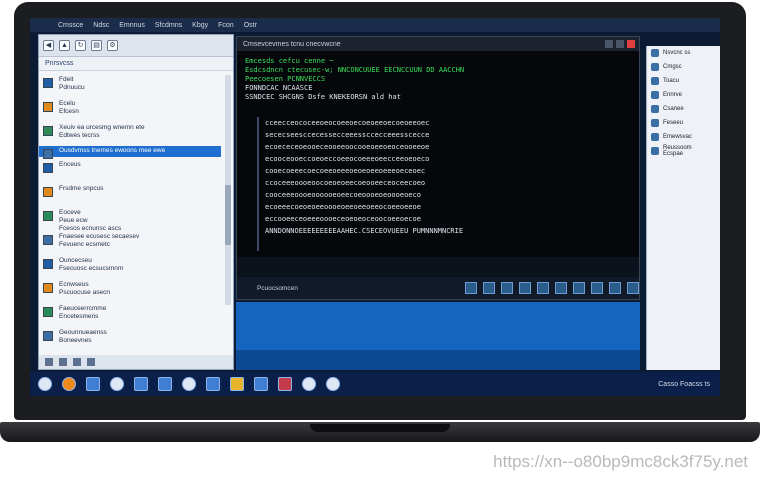 This screenshot has width=760, height=480. I want to click on list-item: Enceus, so click(130, 170).